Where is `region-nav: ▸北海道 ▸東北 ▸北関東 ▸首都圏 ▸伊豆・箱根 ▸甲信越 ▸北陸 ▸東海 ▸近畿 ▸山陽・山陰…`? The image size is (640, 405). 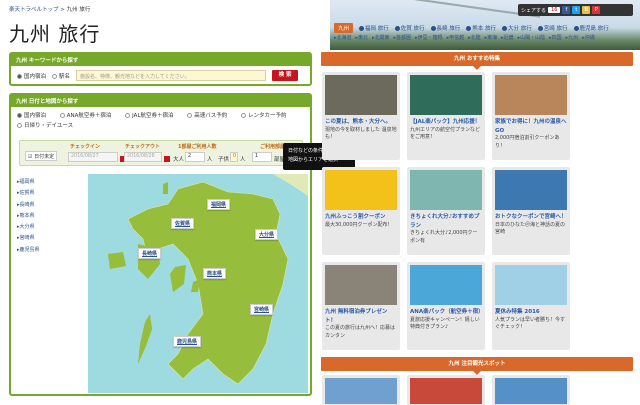
region-nav: ▸北海道 ▸東北 ▸北関東 ▸首都圏 ▸伊豆・箱根 ▸甲信越 ▸北陸 ▸東海 ▸近畿 ▸山陽・山陰… is located at coordinates (464, 37).